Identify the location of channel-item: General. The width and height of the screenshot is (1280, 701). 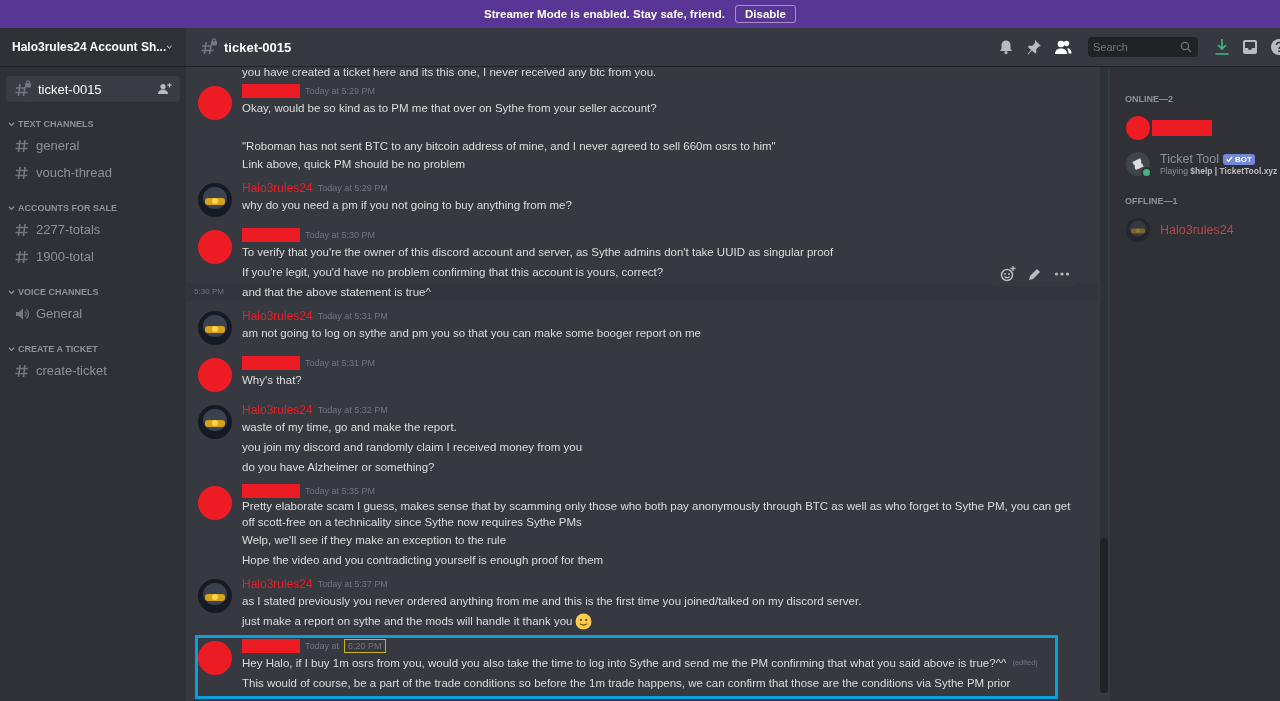
(93, 313).